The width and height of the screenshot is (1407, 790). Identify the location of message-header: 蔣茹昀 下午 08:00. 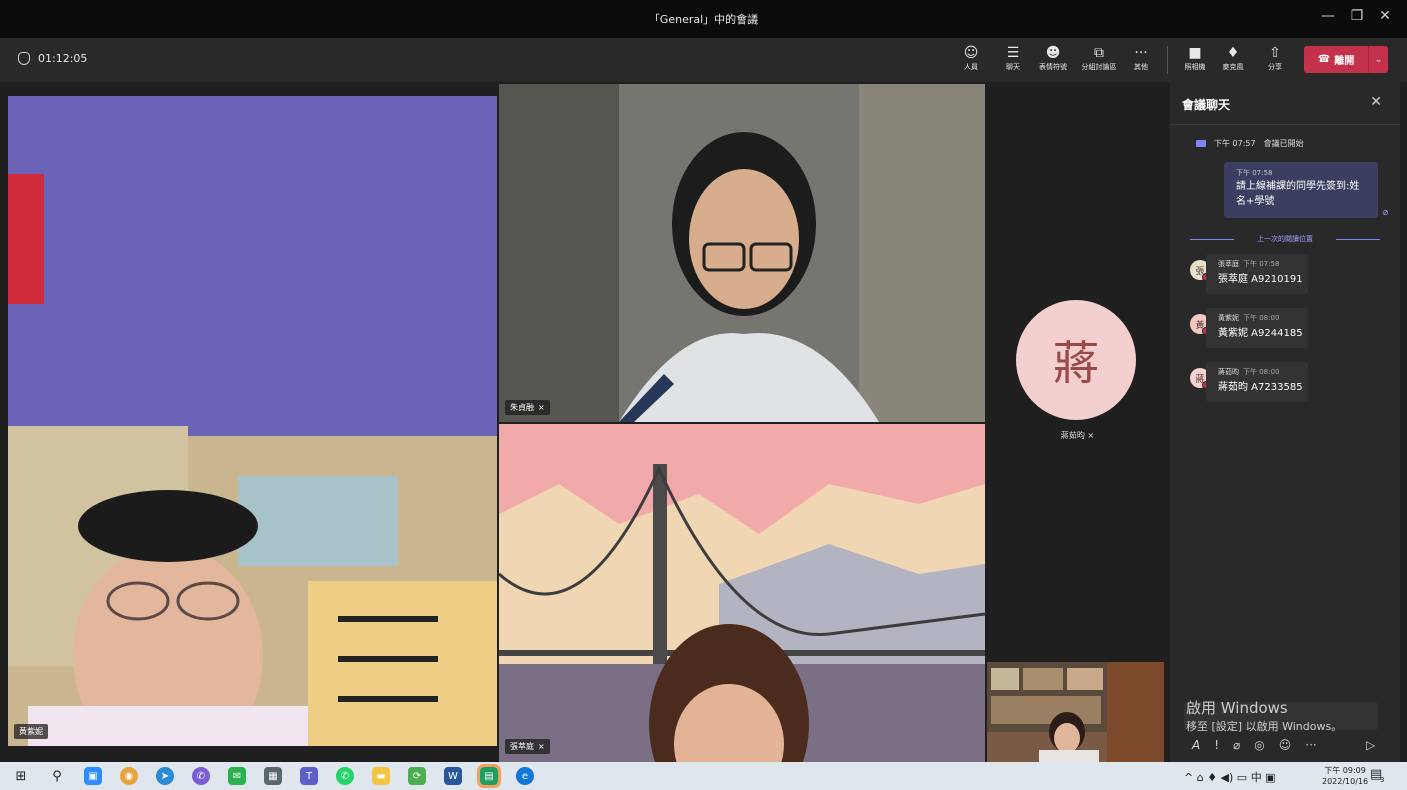
(1257, 372).